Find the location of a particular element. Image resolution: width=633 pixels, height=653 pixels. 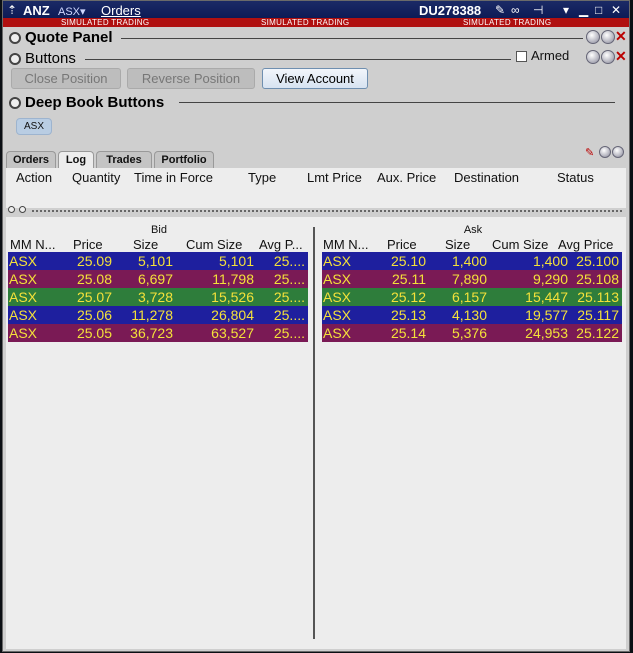

bid-cell-cum-size: 5,101 is located at coordinates (236, 261).